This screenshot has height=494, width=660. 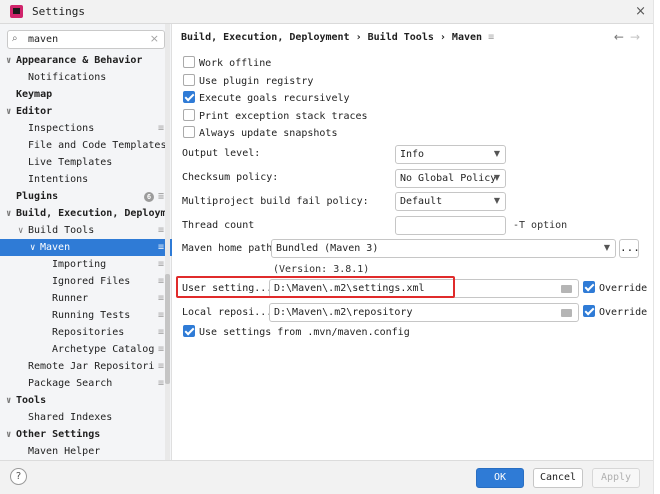 What do you see at coordinates (61, 128) in the screenshot?
I see `tree-item-label: Inspections` at bounding box center [61, 128].